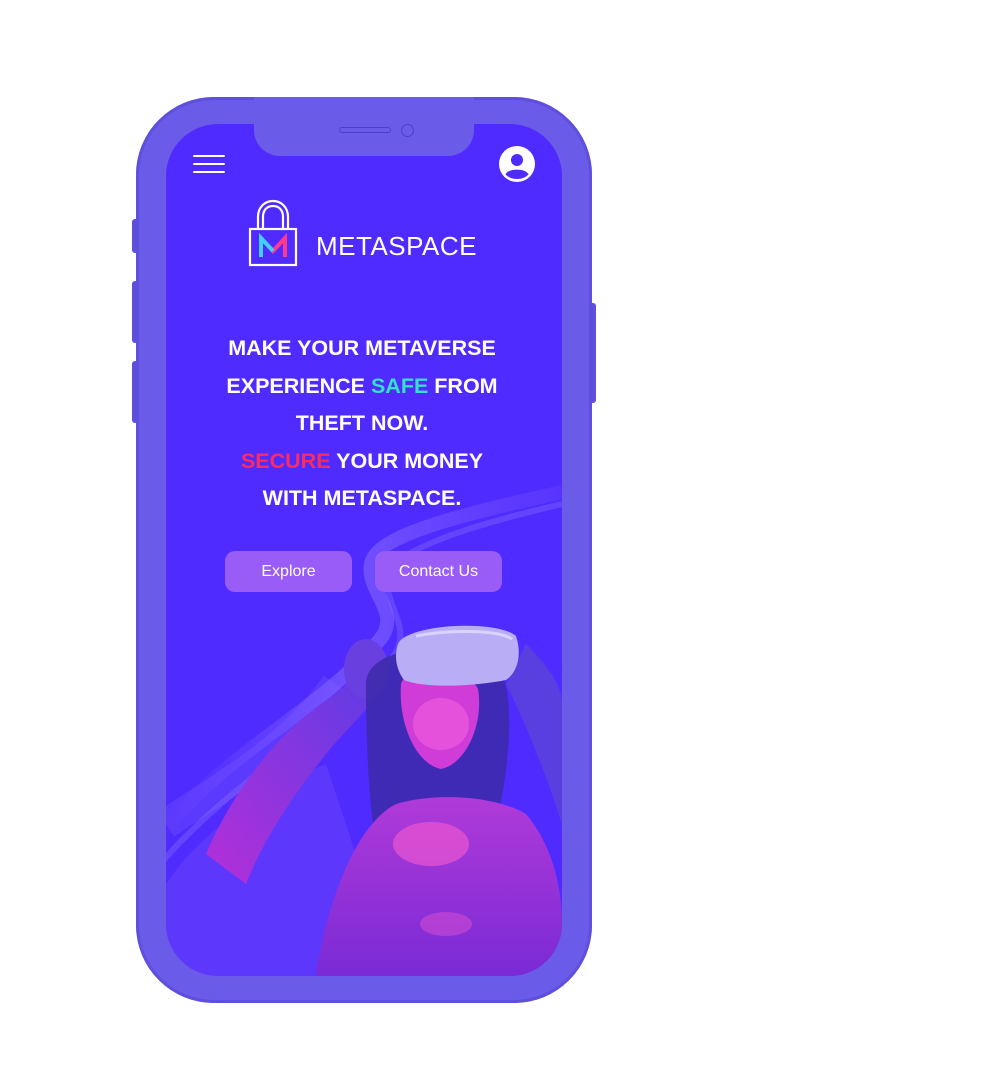  What do you see at coordinates (362, 498) in the screenshot?
I see `hero-line-5: WITH METASPACE.` at bounding box center [362, 498].